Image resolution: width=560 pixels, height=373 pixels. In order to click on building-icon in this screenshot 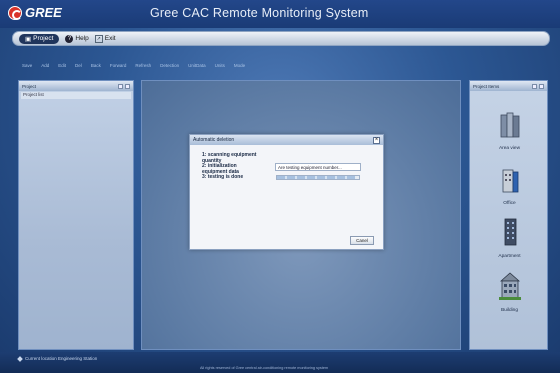, I will do `click(509, 286)`.